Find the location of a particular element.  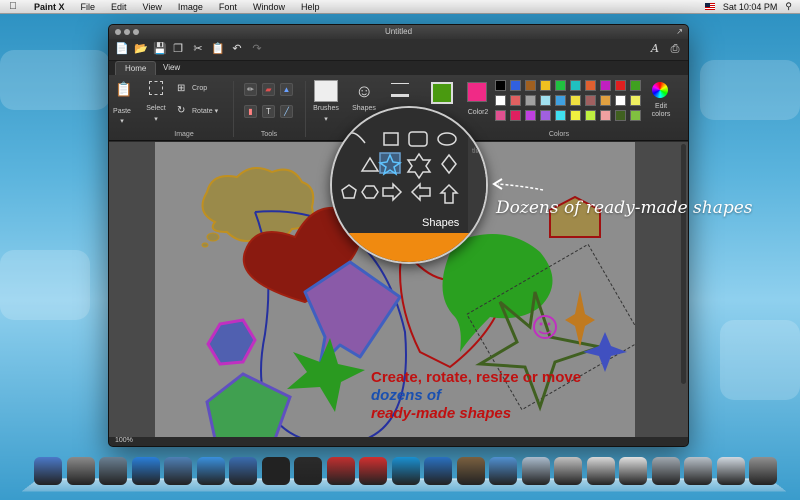

shapes-icon: ☺ is located at coordinates (364, 91).